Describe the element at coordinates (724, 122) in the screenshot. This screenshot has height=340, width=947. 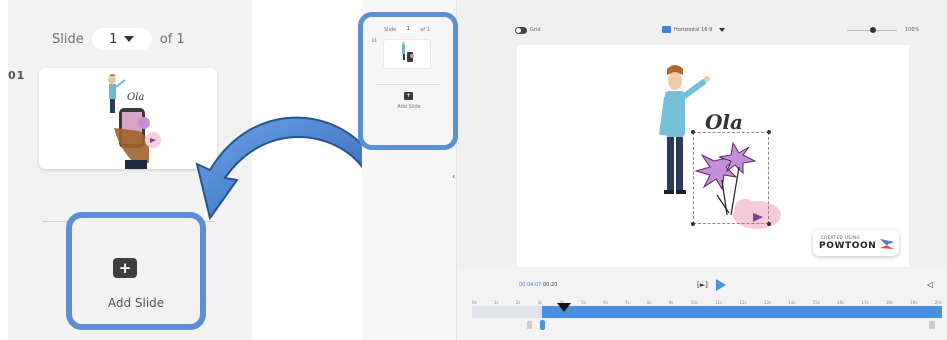
I see `ola-text: Ola` at that location.